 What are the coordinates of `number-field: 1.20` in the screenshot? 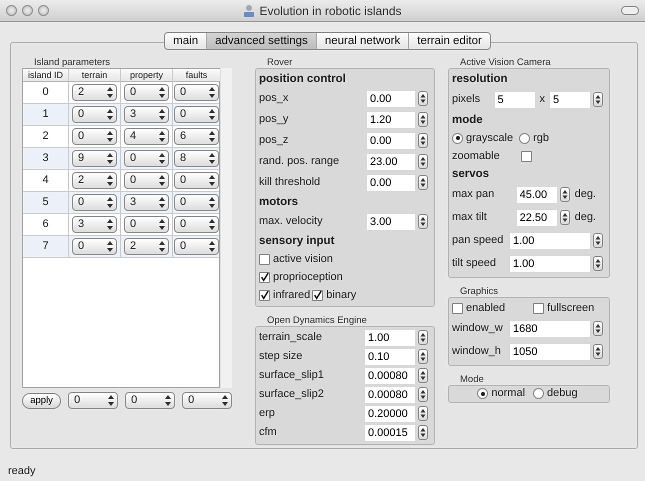 It's located at (391, 120).